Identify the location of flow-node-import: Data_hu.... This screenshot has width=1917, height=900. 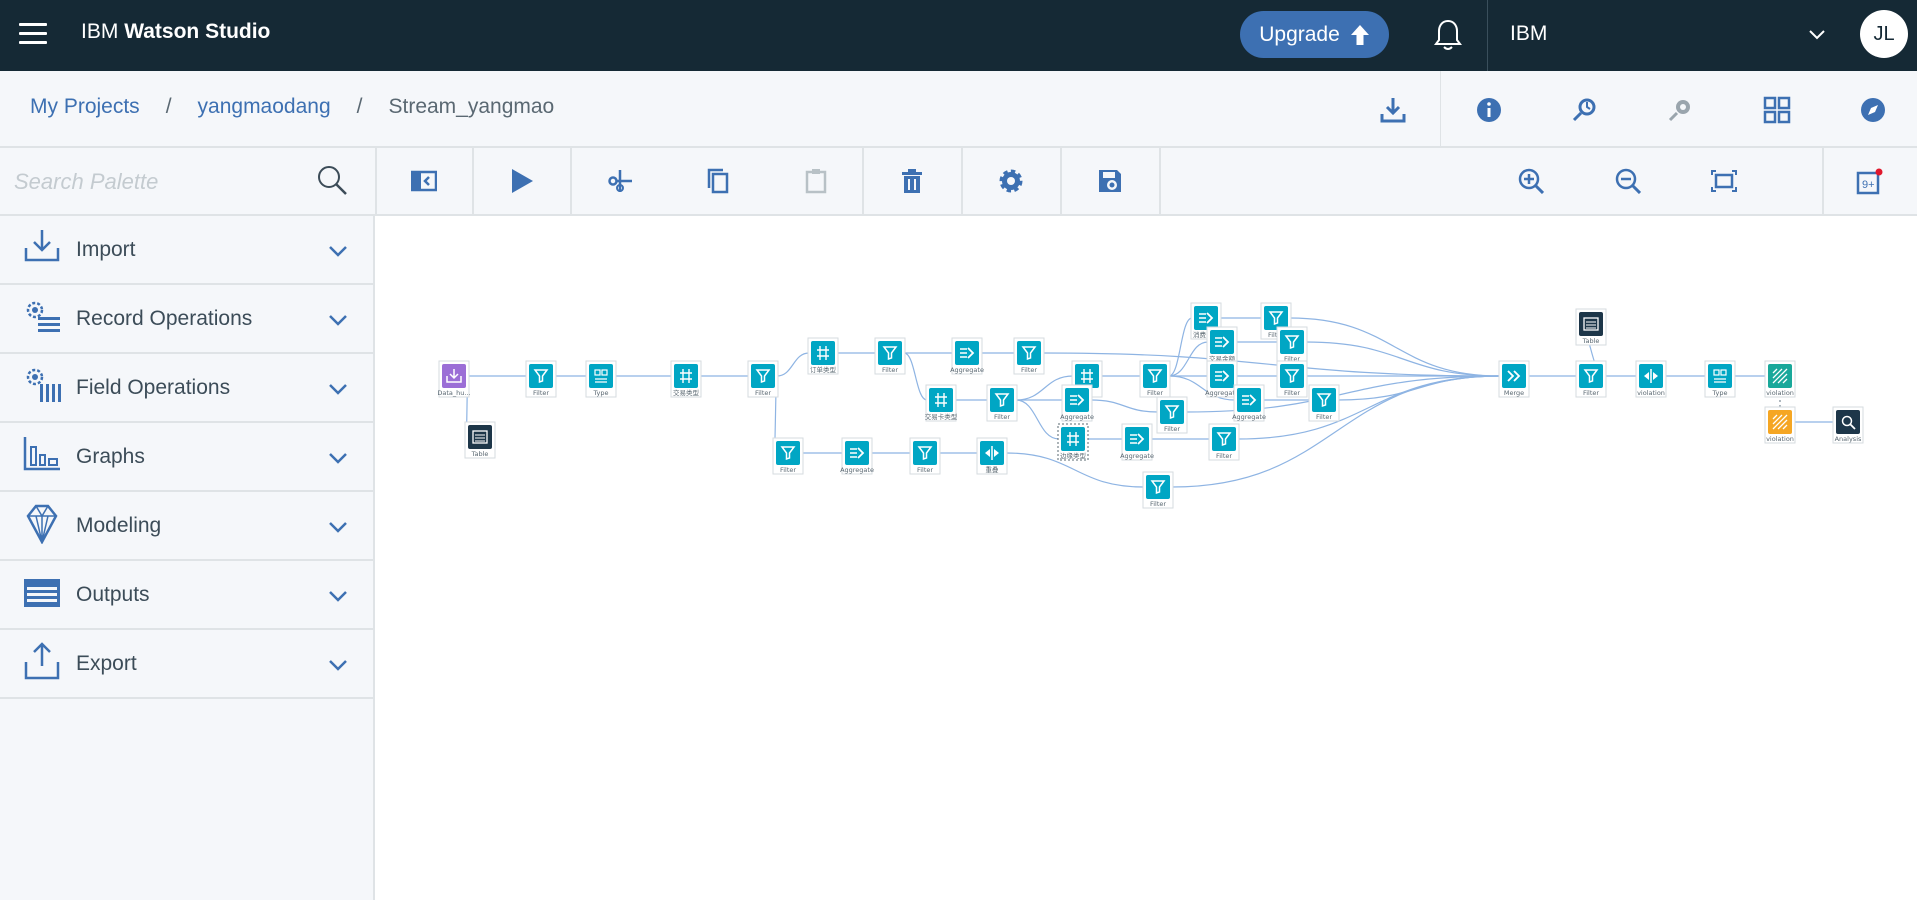
(454, 379).